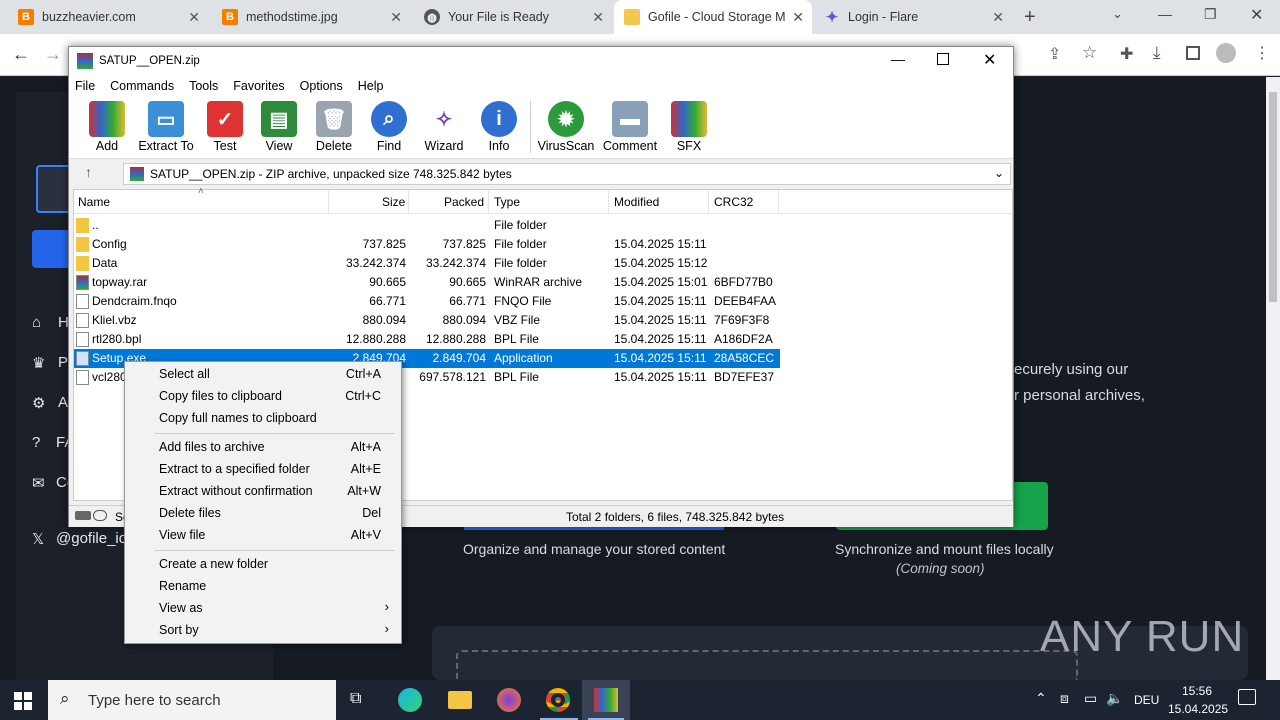 This screenshot has height=720, width=1280. What do you see at coordinates (1210, 14) in the screenshot?
I see `restore-button: ❐` at bounding box center [1210, 14].